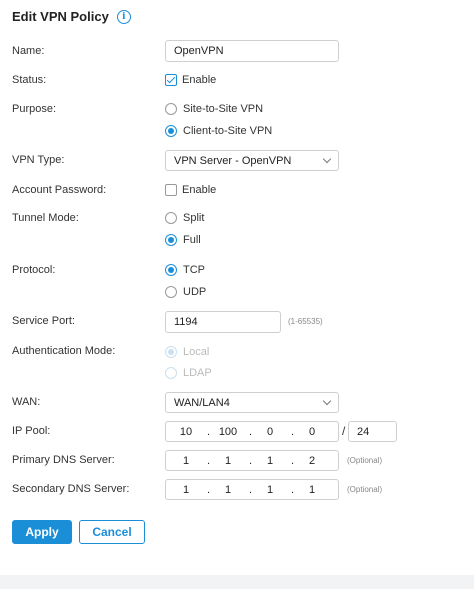  I want to click on auth-option-label: LDAP, so click(197, 373).